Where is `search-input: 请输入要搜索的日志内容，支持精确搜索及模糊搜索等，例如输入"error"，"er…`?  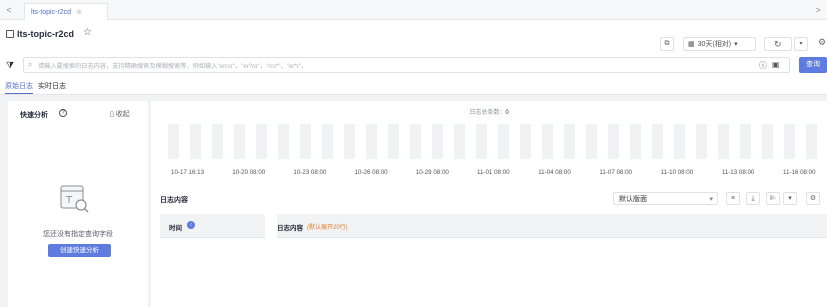
search-input: 请输入要搜索的日志内容，支持精确搜索及模糊搜索等，例如输入"error"，"er… is located at coordinates (406, 65).